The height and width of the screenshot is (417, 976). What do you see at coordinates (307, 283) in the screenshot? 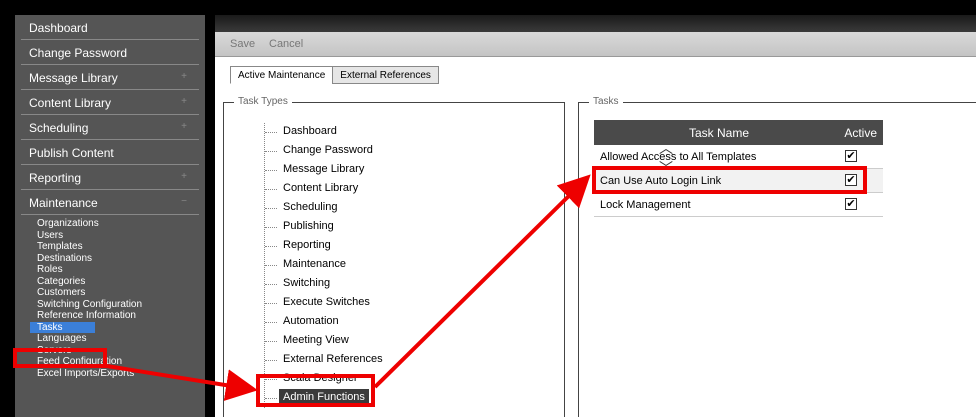
I see `tree-item-label: Switching` at bounding box center [307, 283].